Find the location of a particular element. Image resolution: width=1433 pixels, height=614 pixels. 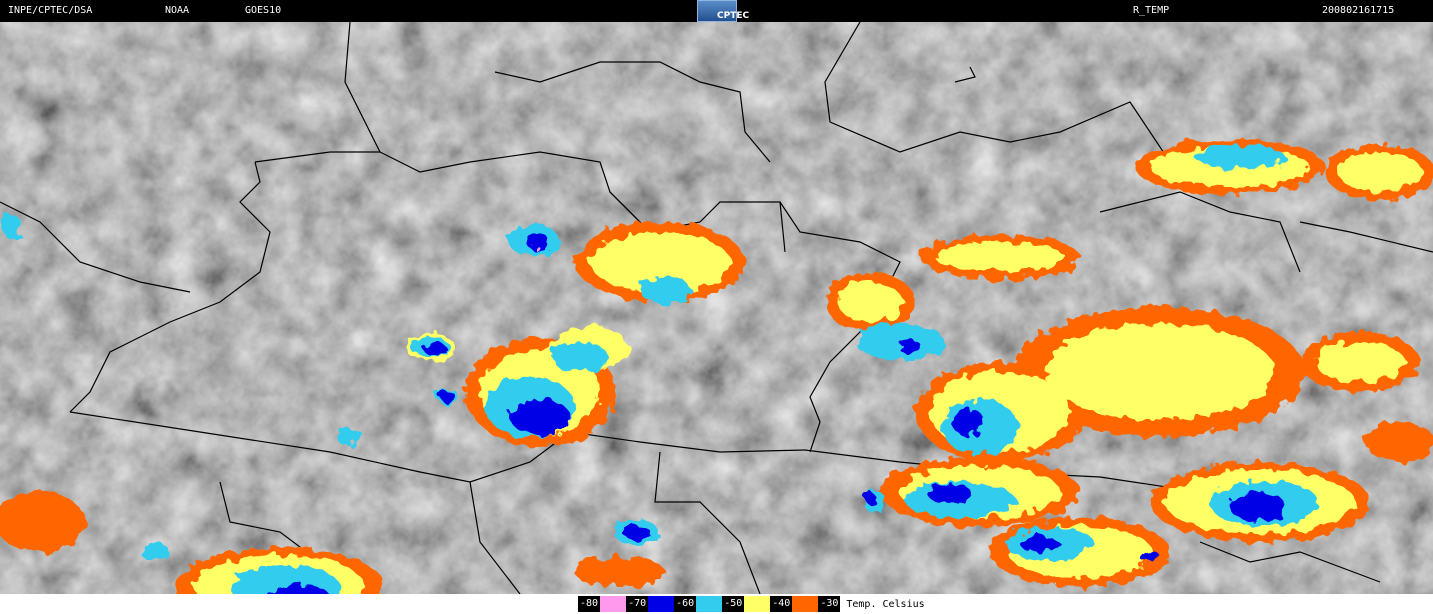

source-label: NOAA is located at coordinates (177, 10).